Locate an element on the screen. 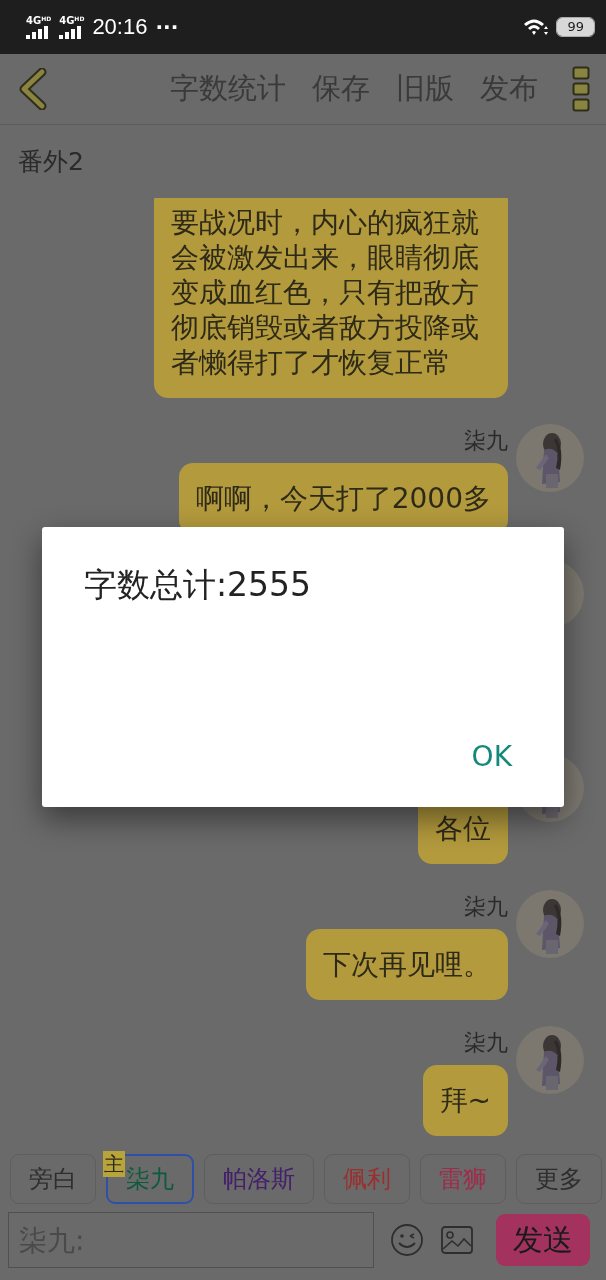 The image size is (606, 1280). role-chip: 佩利 is located at coordinates (367, 1179).